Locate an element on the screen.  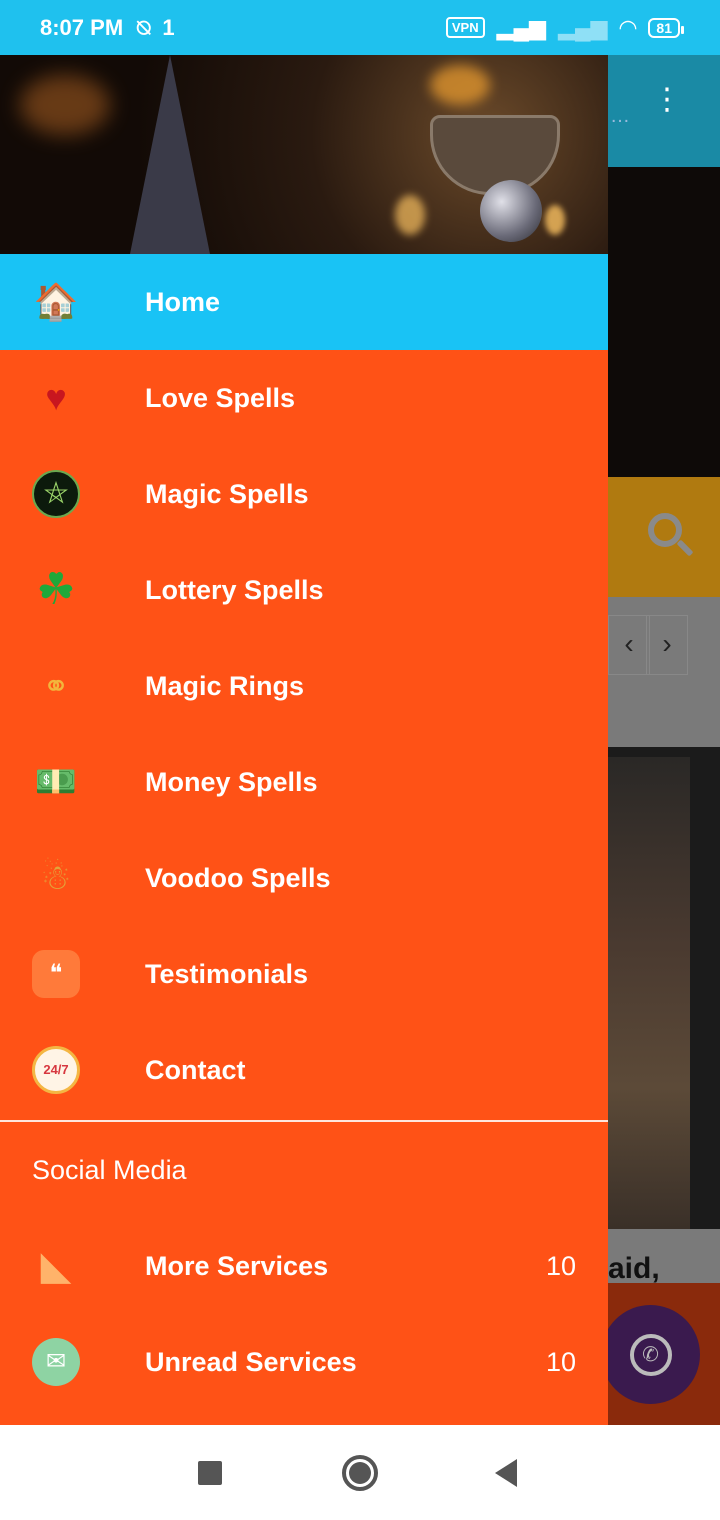
drawer-item-home: 🏠 Home is located at coordinates (304, 302).